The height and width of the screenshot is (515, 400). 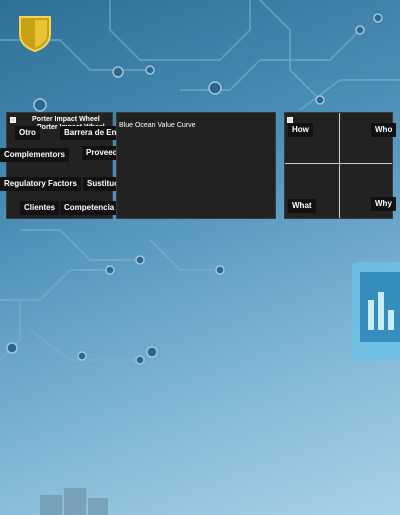 What do you see at coordinates (196, 165) in the screenshot?
I see `blue-ocean-value-curve-panel: Blue Ocean Value Curve` at bounding box center [196, 165].